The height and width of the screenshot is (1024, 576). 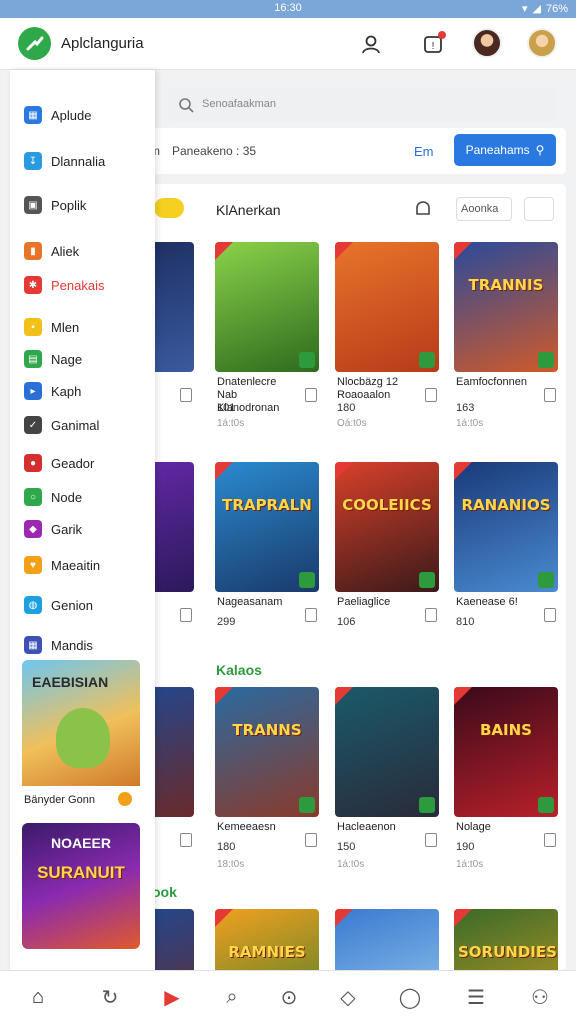 What do you see at coordinates (62, 565) in the screenshot?
I see `sidebar-item: ♥ Maeaitin` at bounding box center [62, 565].